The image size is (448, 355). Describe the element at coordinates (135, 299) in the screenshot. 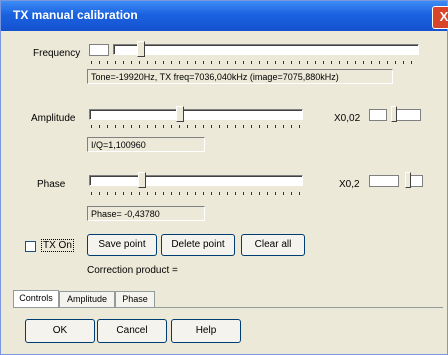

I see `tab-phase: Phase` at that location.